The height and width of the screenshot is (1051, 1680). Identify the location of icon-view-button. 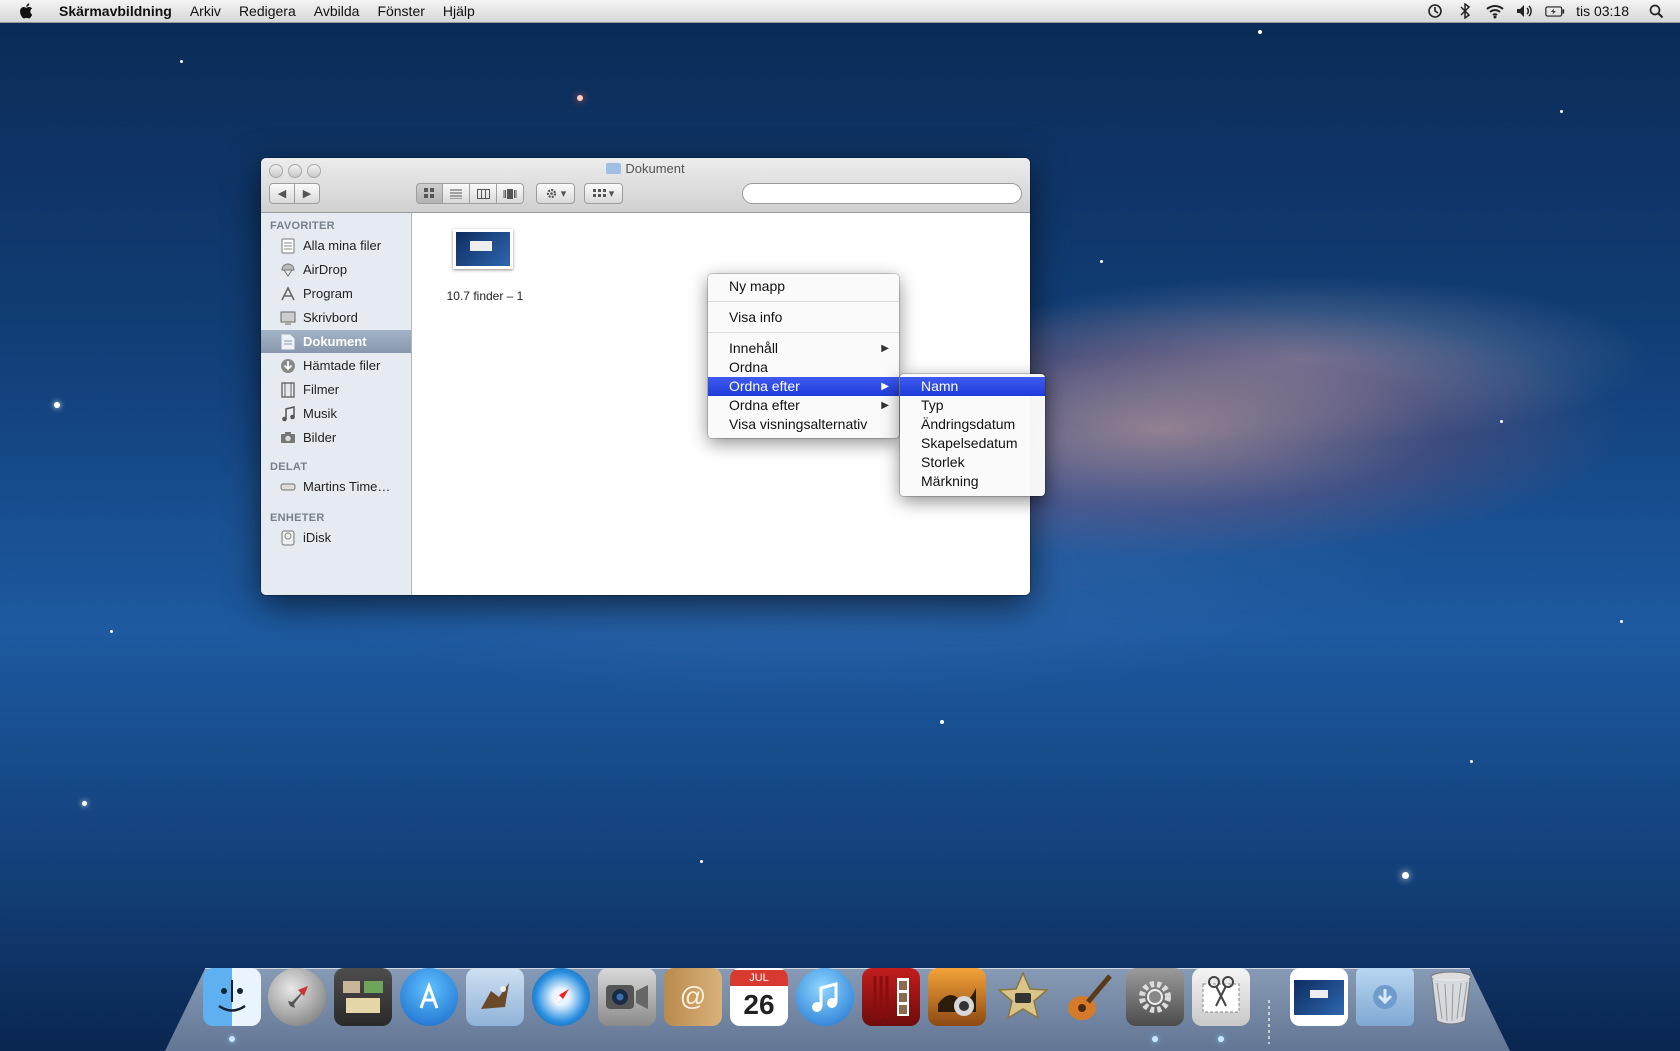
(429, 193).